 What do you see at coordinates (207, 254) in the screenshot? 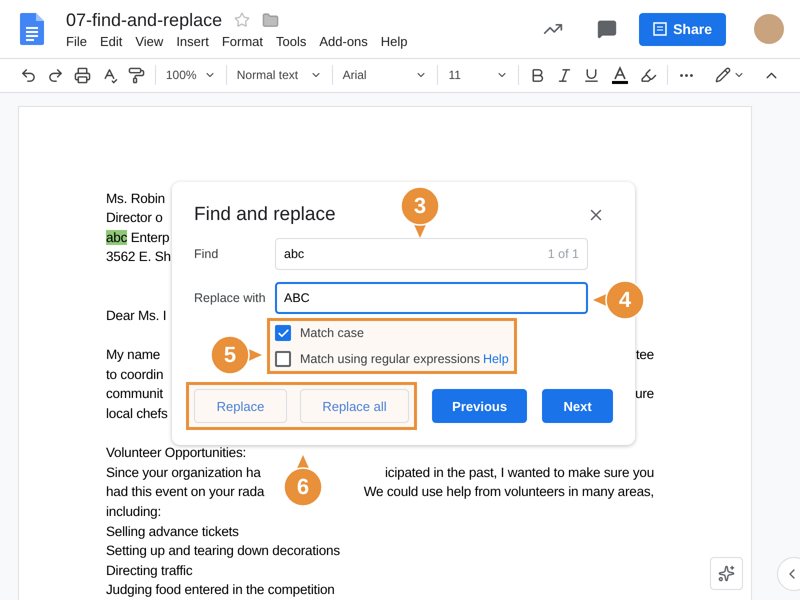
I see `field-label: Find` at bounding box center [207, 254].